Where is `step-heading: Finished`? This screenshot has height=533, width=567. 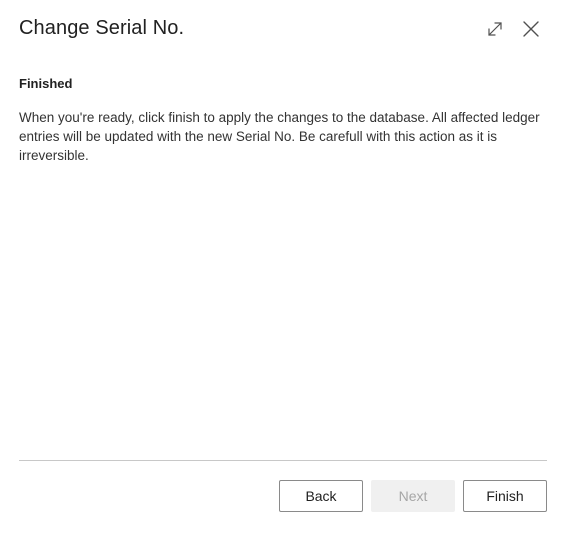
step-heading: Finished is located at coordinates (46, 83).